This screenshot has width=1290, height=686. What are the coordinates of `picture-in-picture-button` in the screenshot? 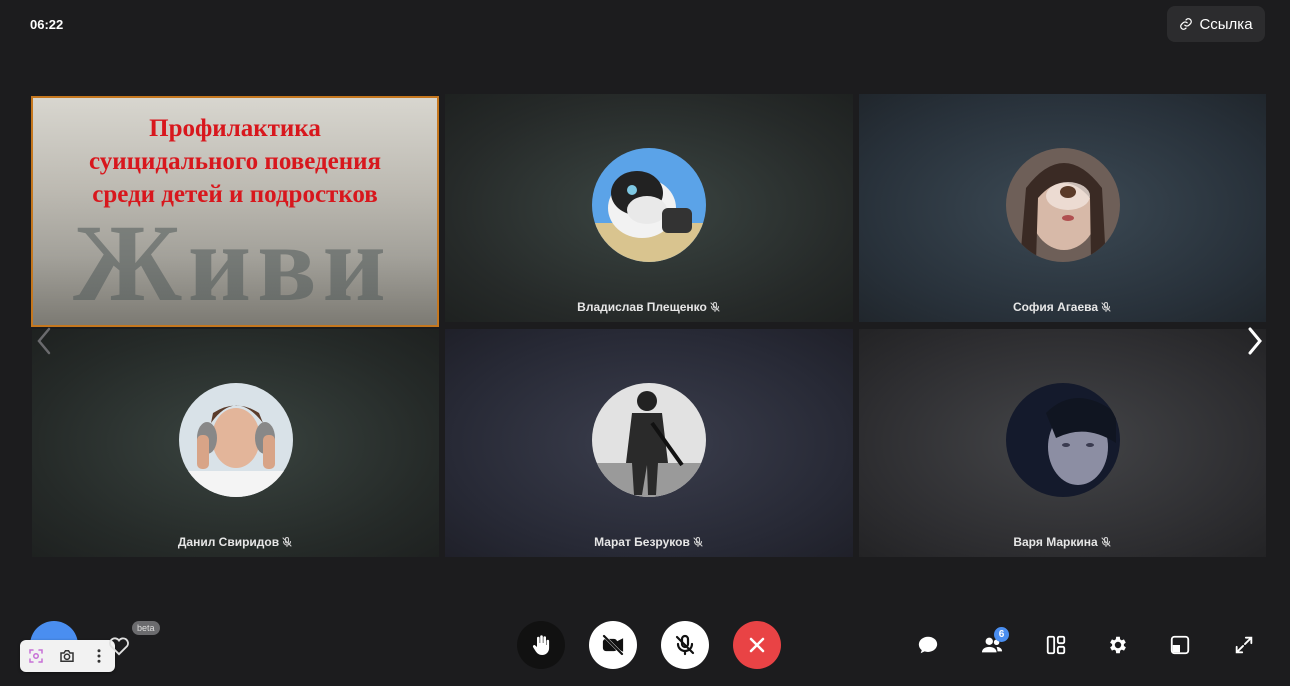 It's located at (1180, 645).